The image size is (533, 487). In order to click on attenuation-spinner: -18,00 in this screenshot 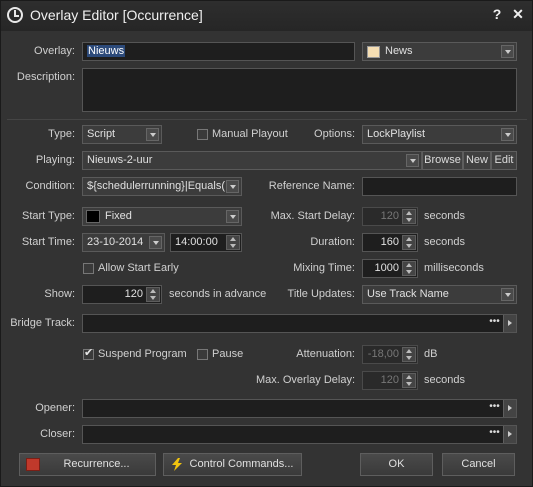, I will do `click(390, 354)`.